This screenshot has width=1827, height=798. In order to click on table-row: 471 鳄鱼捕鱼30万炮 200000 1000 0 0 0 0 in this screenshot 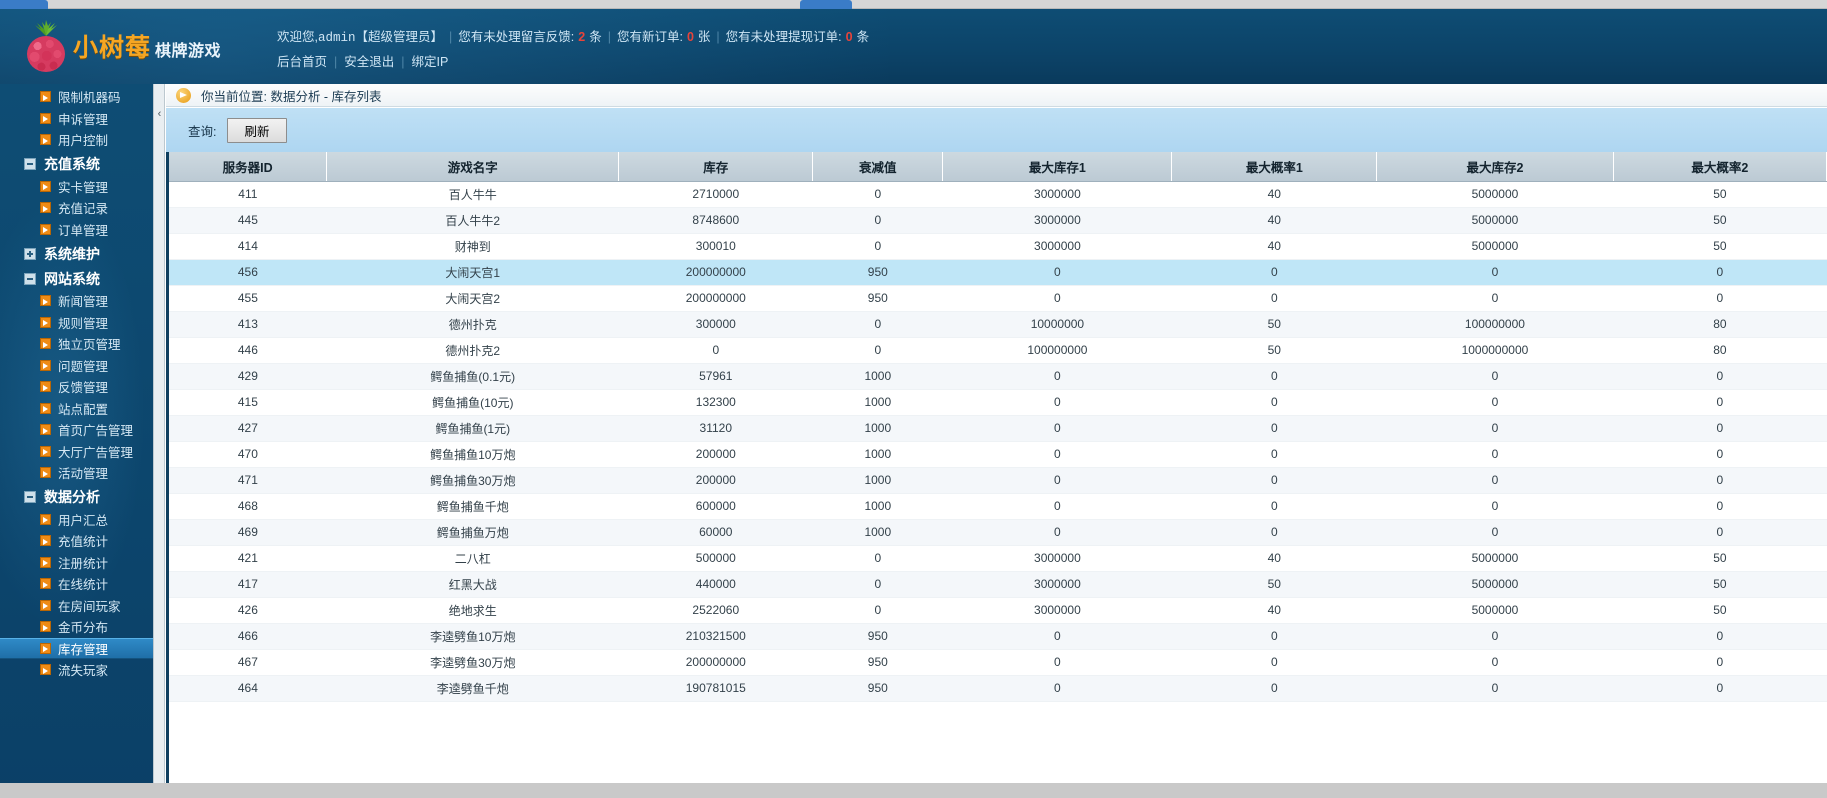, I will do `click(998, 480)`.